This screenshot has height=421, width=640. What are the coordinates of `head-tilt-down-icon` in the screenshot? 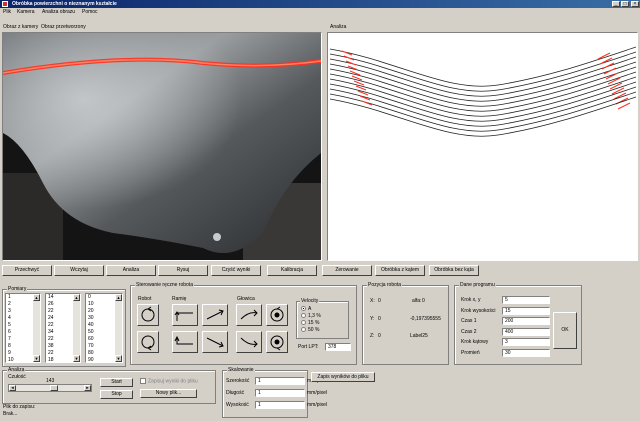 It's located at (249, 342).